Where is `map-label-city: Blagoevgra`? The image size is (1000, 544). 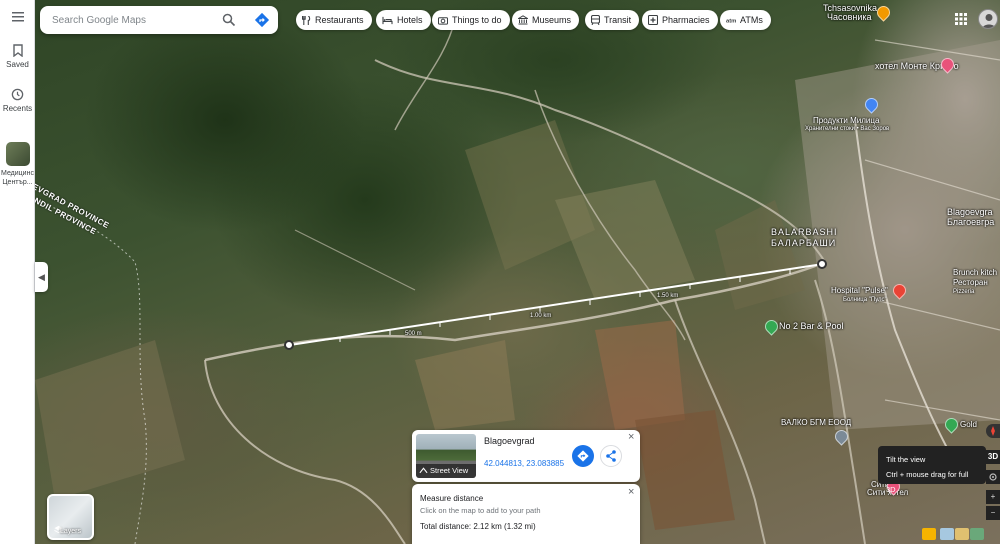
map-label-city: Blagoevgra is located at coordinates (970, 212).